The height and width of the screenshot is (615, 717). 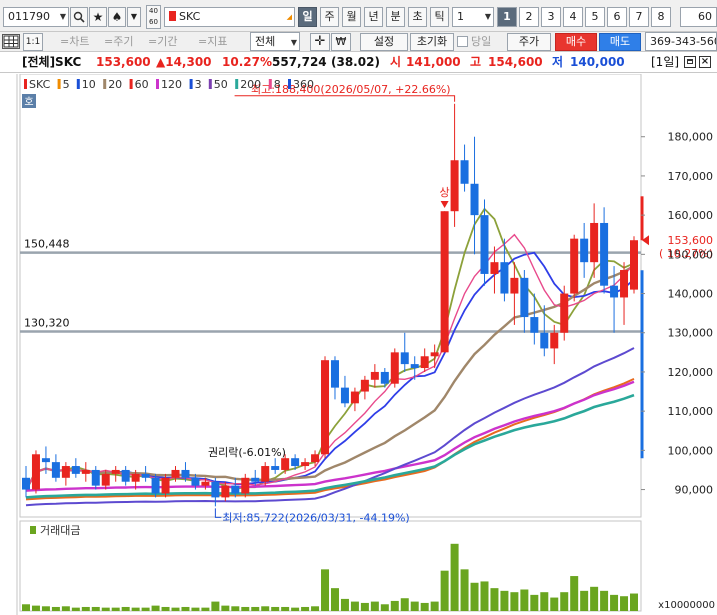 What do you see at coordinates (439, 17) in the screenshot?
I see `period-tick-button: 틱` at bounding box center [439, 17].